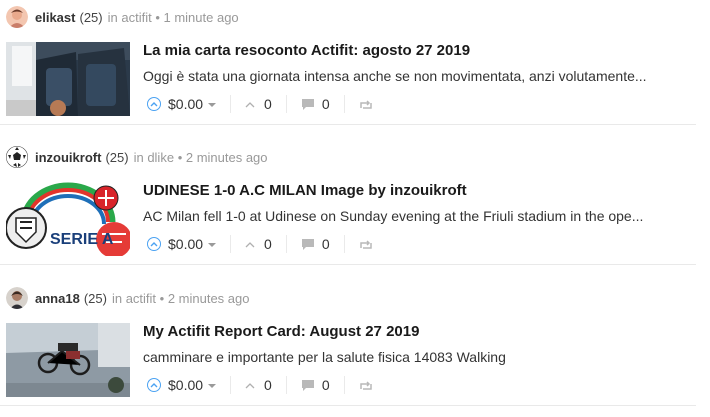 The height and width of the screenshot is (417, 710). Describe the element at coordinates (68, 219) in the screenshot. I see `post-thumbnail: SERIE A` at that location.